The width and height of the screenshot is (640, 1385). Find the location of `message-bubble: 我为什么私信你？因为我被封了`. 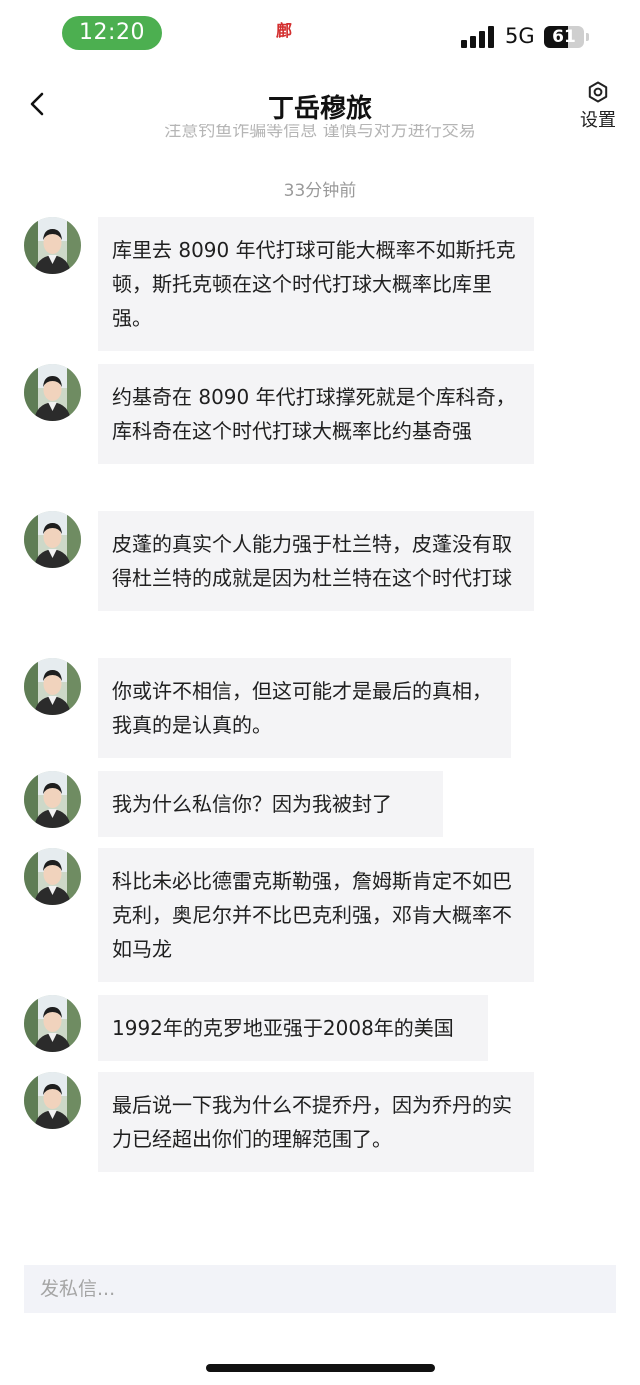

message-bubble: 我为什么私信你？因为我被封了 is located at coordinates (270, 804).